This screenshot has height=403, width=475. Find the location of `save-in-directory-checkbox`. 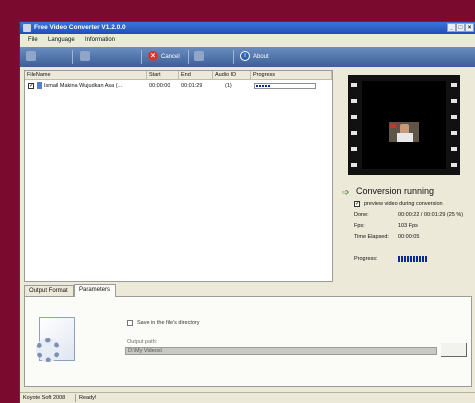

save-in-directory-checkbox is located at coordinates (130, 323).